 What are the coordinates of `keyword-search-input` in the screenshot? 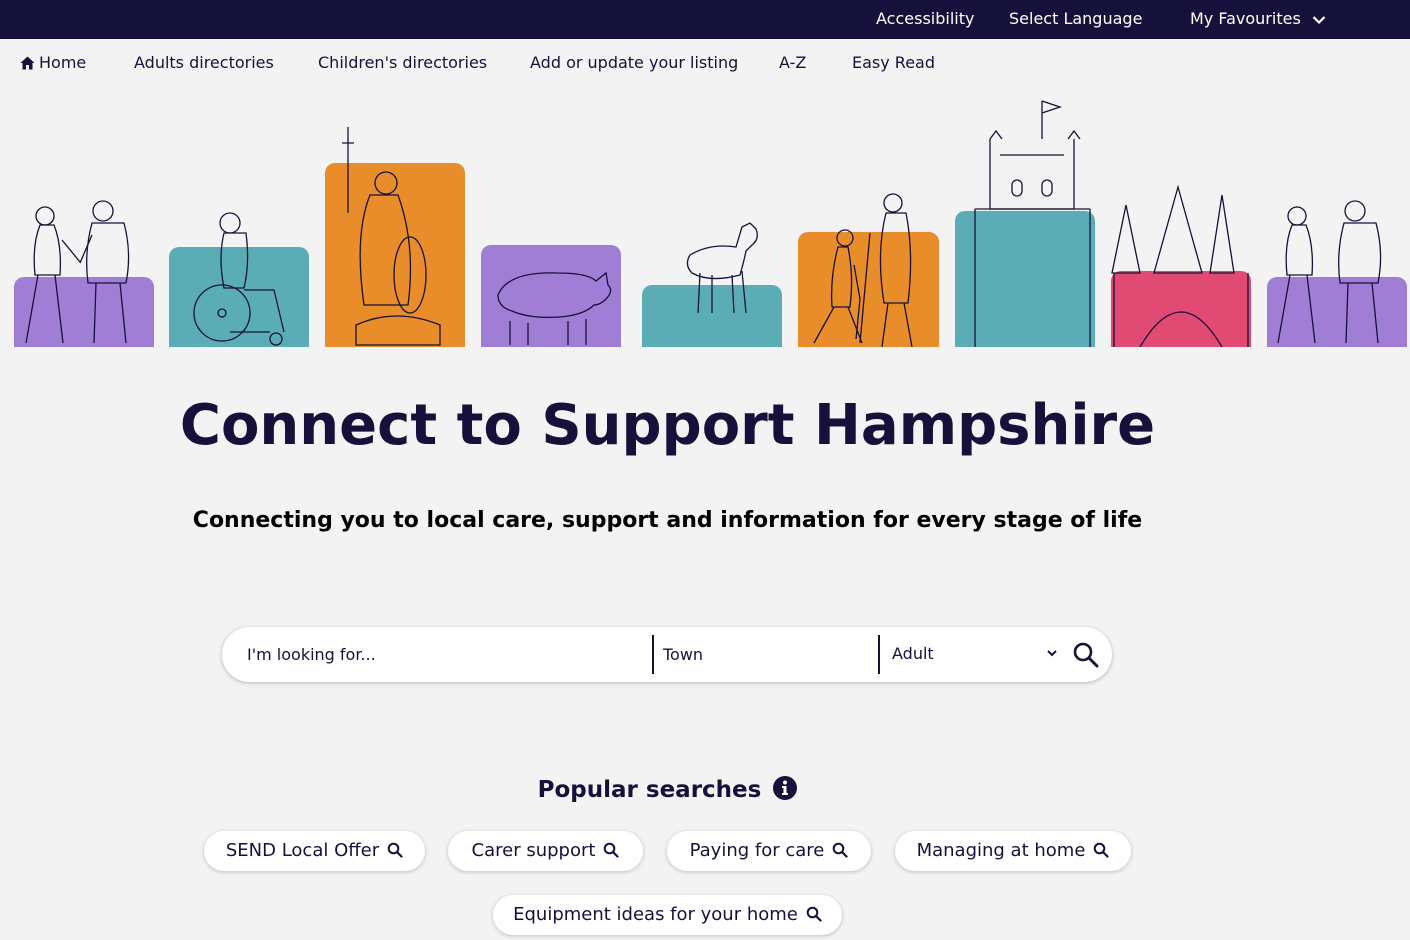 It's located at (447, 654).